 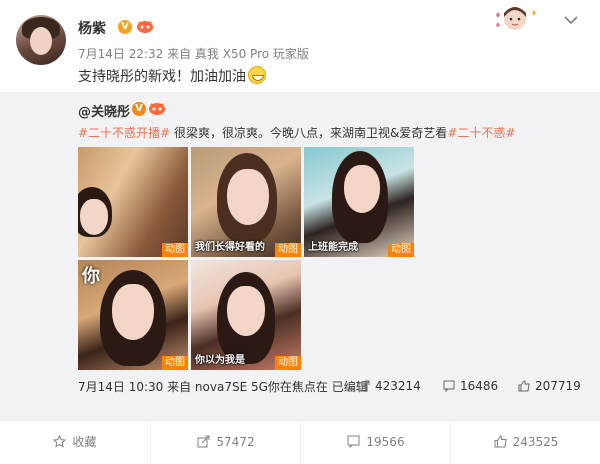 I want to click on repost-text-body: 很梁爽，很凉爽。今晚八点，来湖南卫视&爱奇艺看, so click(x=309, y=133).